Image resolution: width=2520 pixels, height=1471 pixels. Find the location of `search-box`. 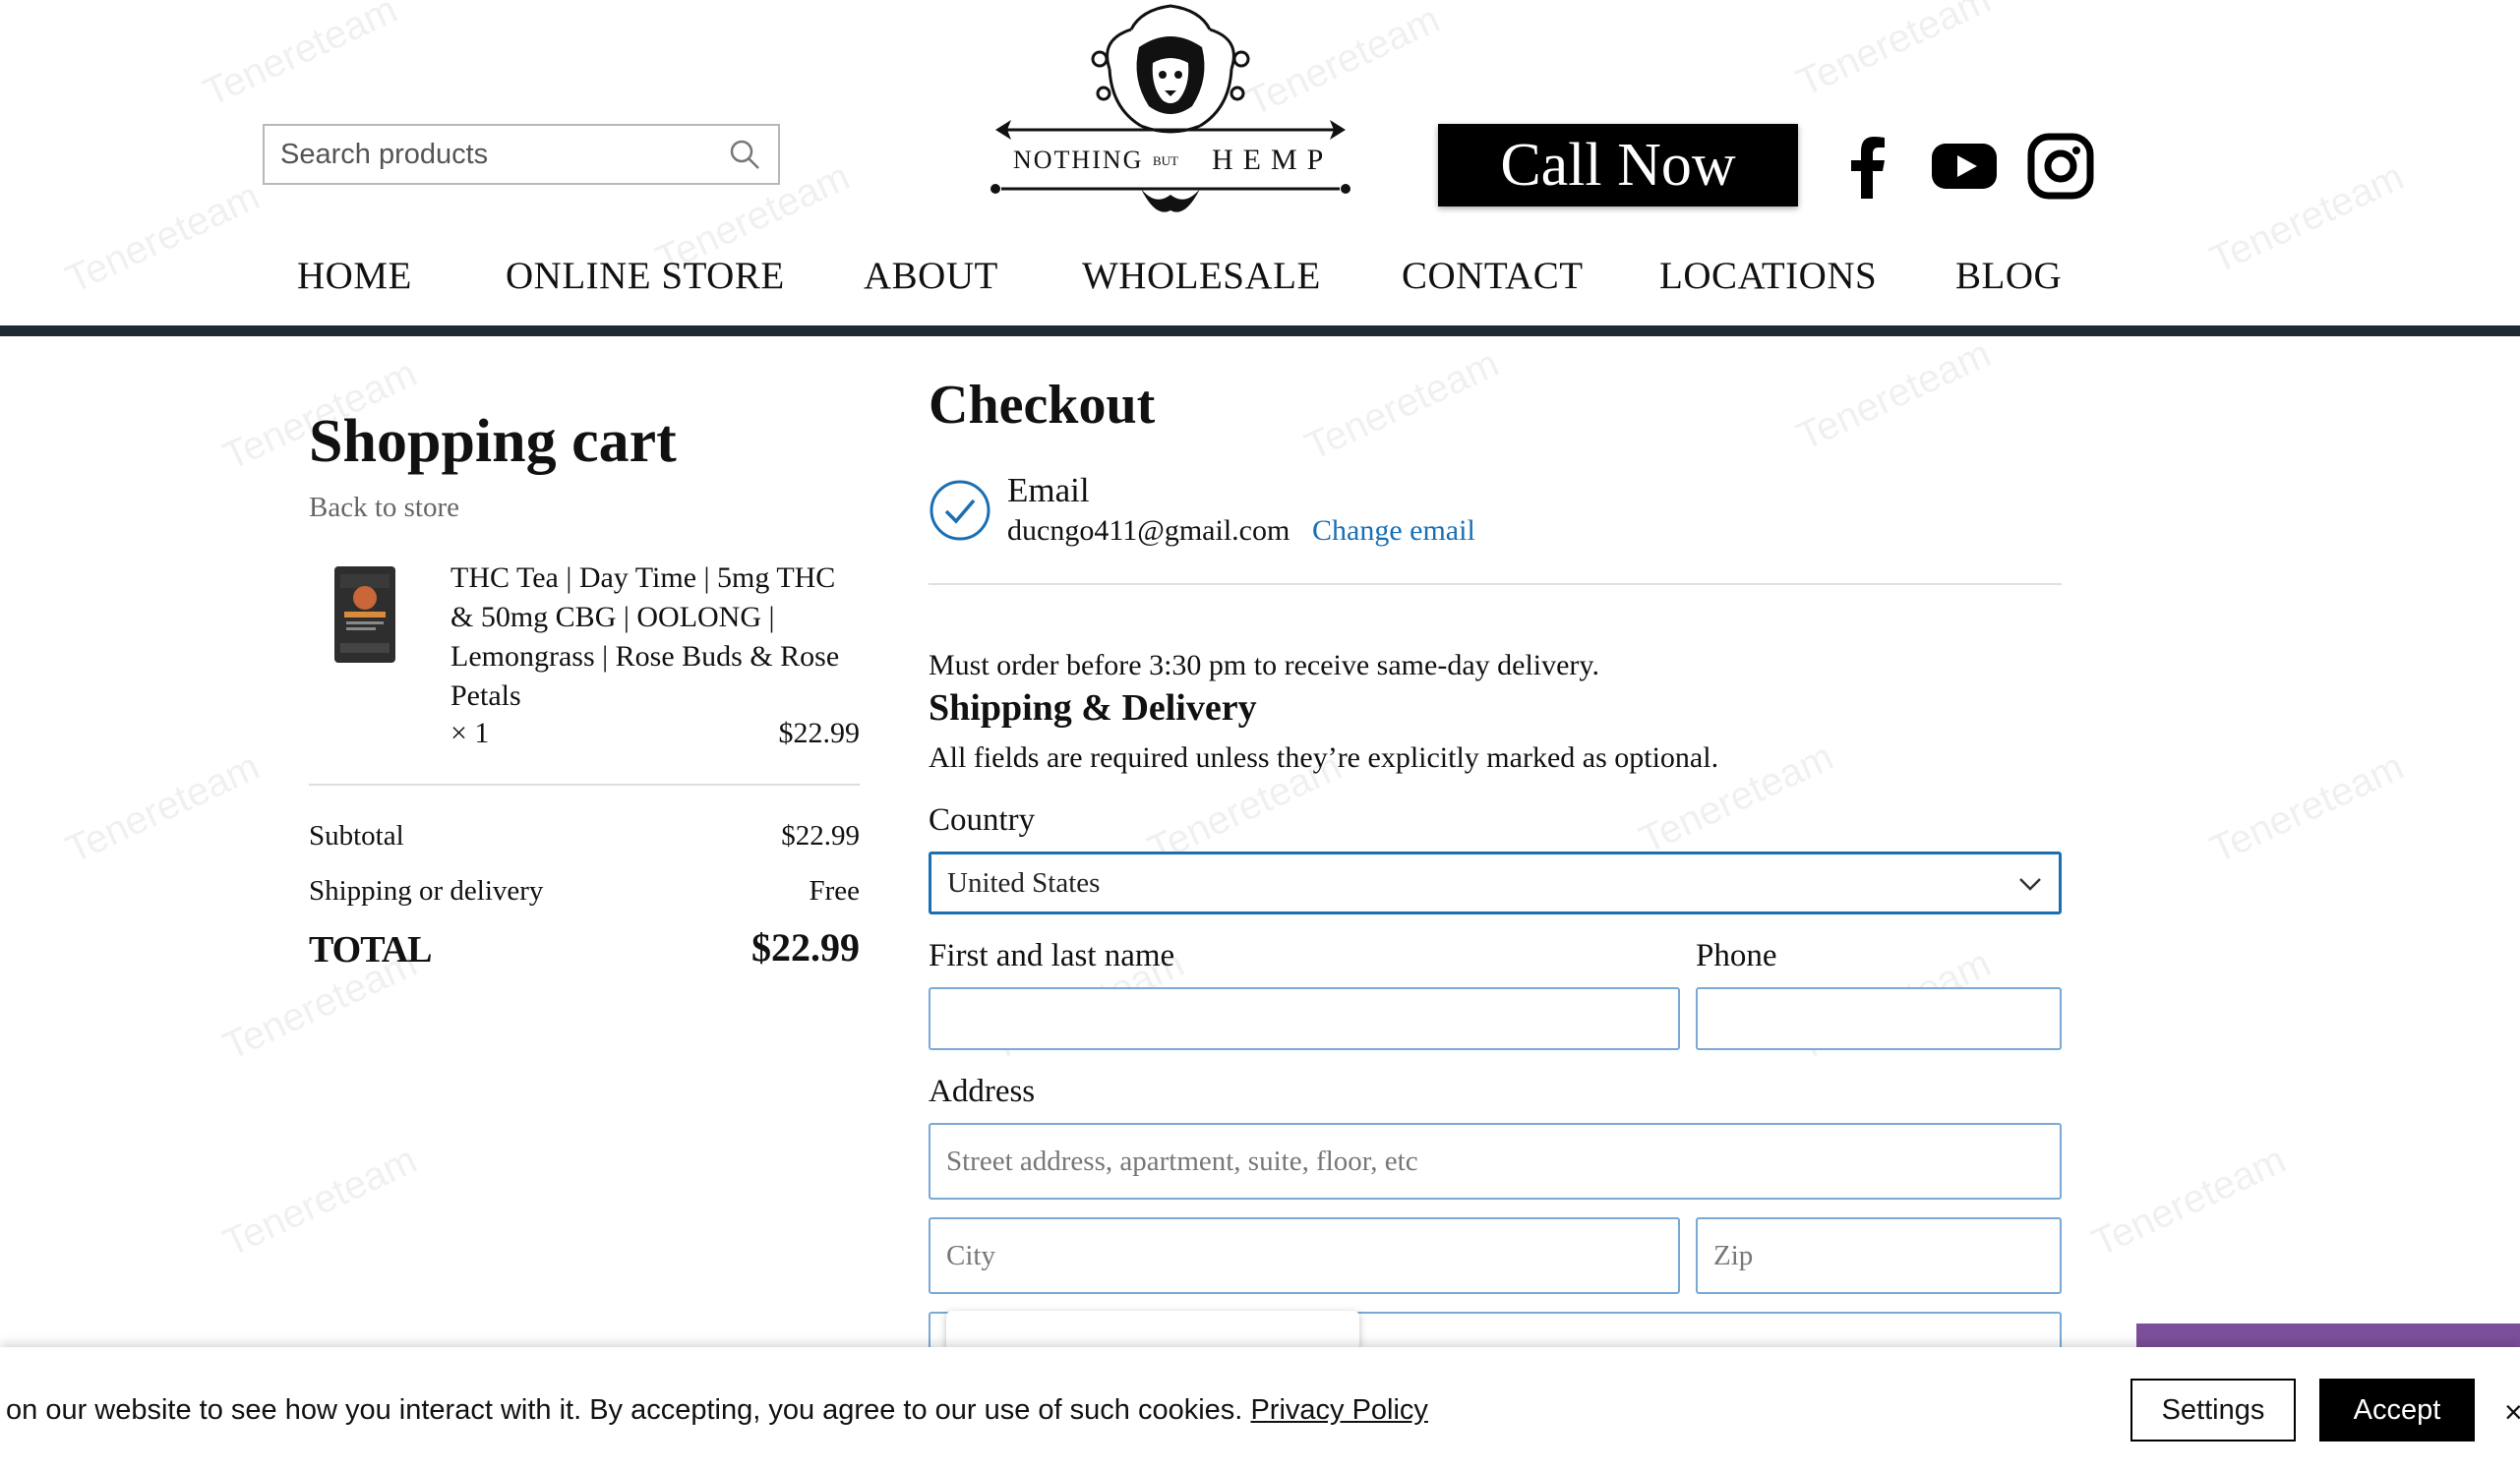

search-box is located at coordinates (521, 155).